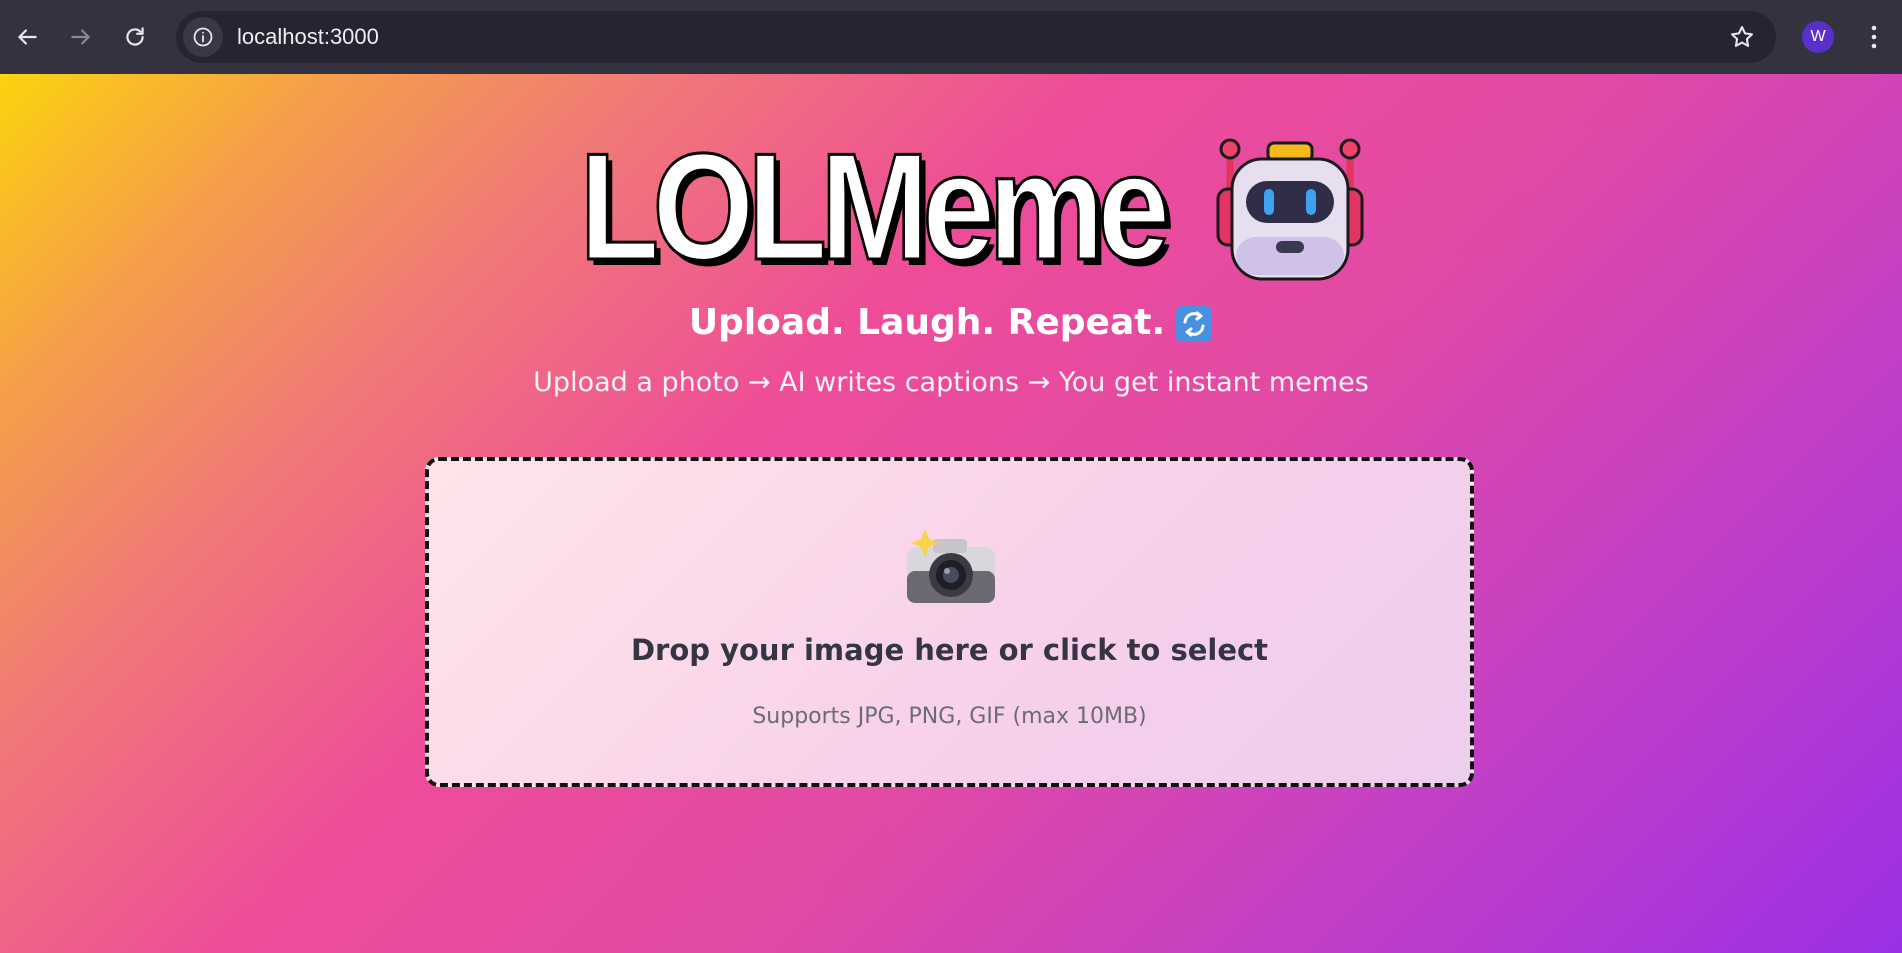  I want to click on info-icon, so click(203, 37).